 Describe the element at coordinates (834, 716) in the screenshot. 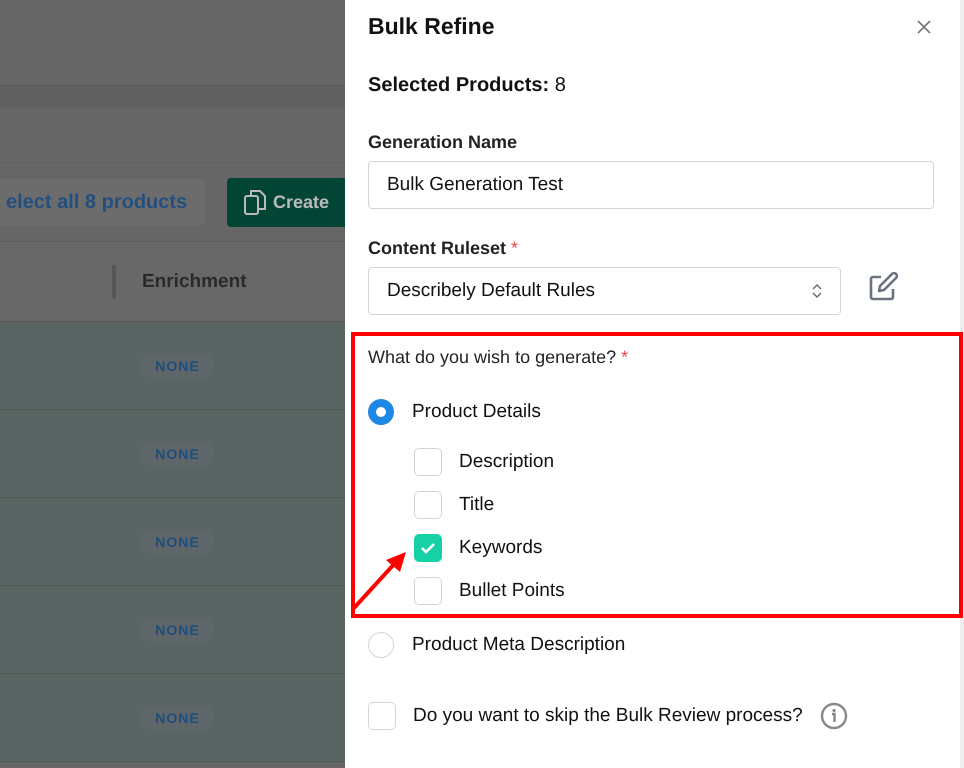

I see `info-icon` at that location.